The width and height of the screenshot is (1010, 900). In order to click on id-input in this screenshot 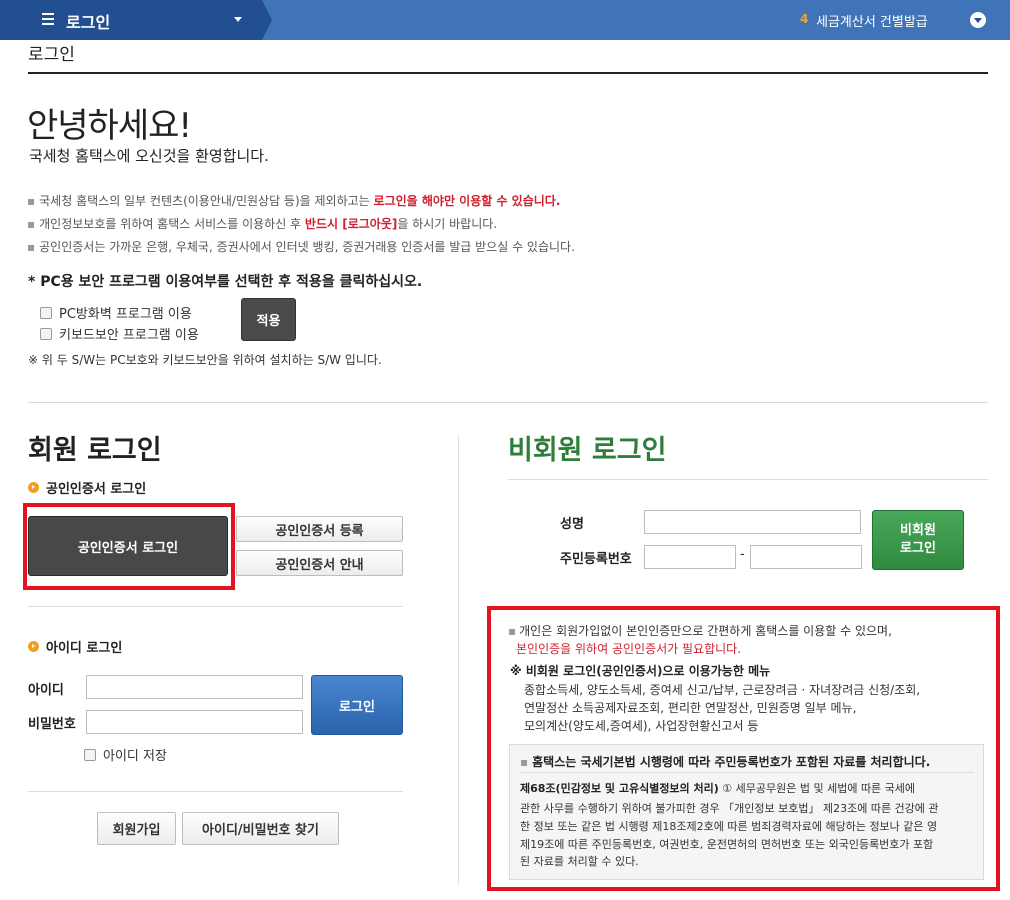, I will do `click(194, 687)`.